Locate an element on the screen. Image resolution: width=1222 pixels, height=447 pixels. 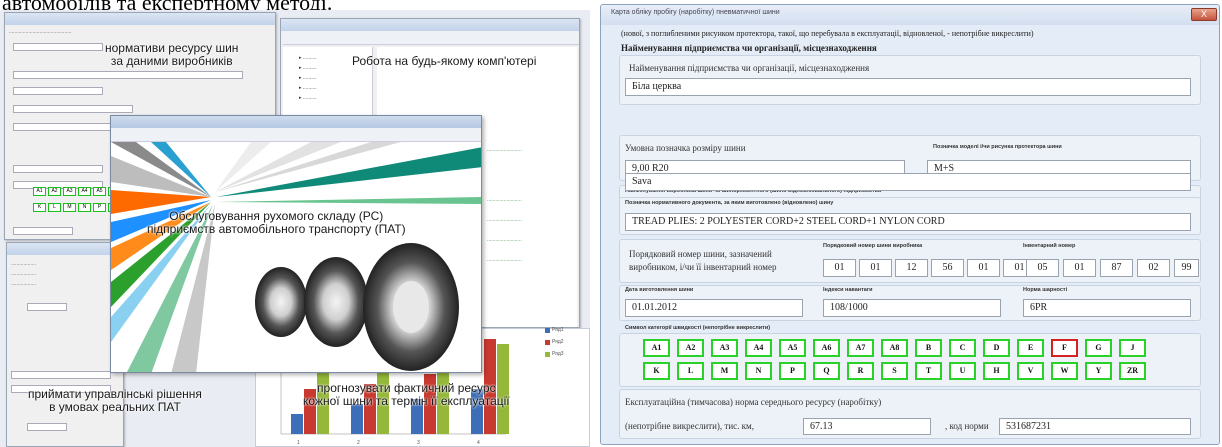
speed-category-button: A6 is located at coordinates (826, 348).